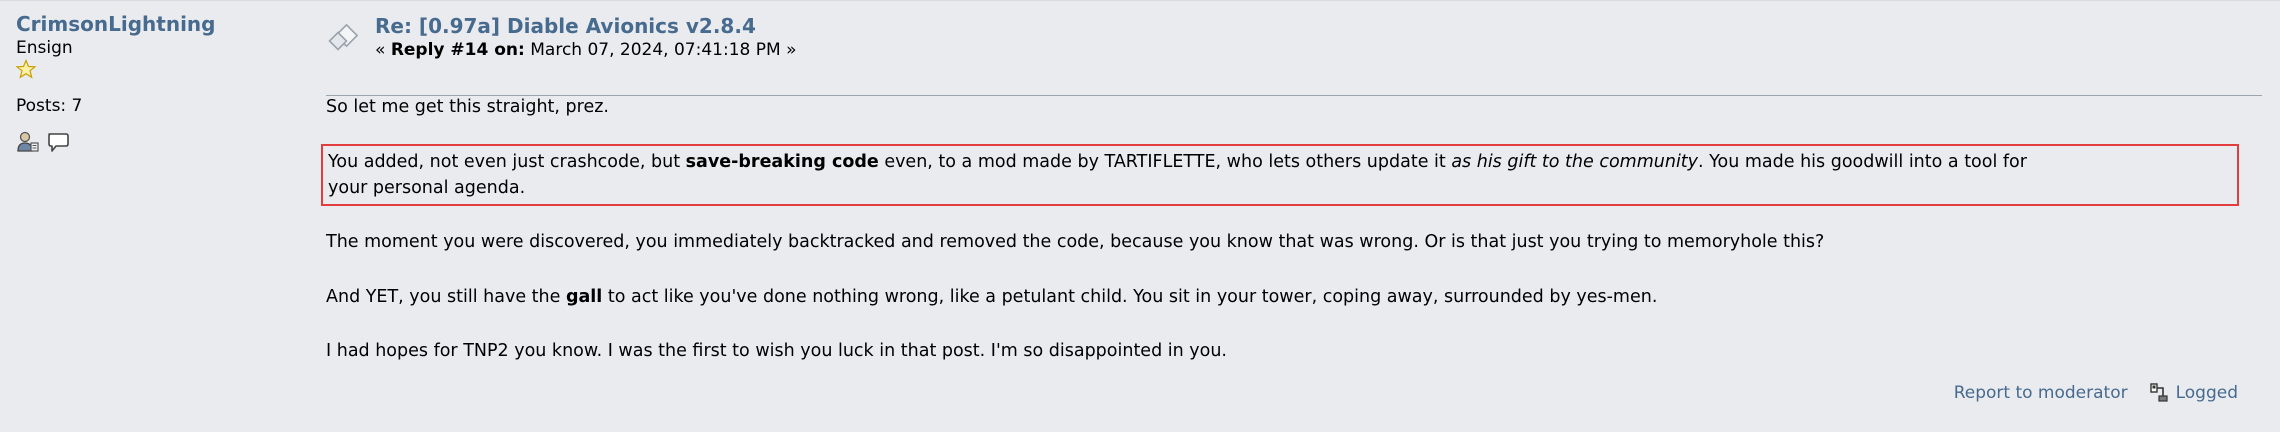 The width and height of the screenshot is (2280, 432). I want to click on poster-name-link: CrimsonLightning, so click(161, 24).